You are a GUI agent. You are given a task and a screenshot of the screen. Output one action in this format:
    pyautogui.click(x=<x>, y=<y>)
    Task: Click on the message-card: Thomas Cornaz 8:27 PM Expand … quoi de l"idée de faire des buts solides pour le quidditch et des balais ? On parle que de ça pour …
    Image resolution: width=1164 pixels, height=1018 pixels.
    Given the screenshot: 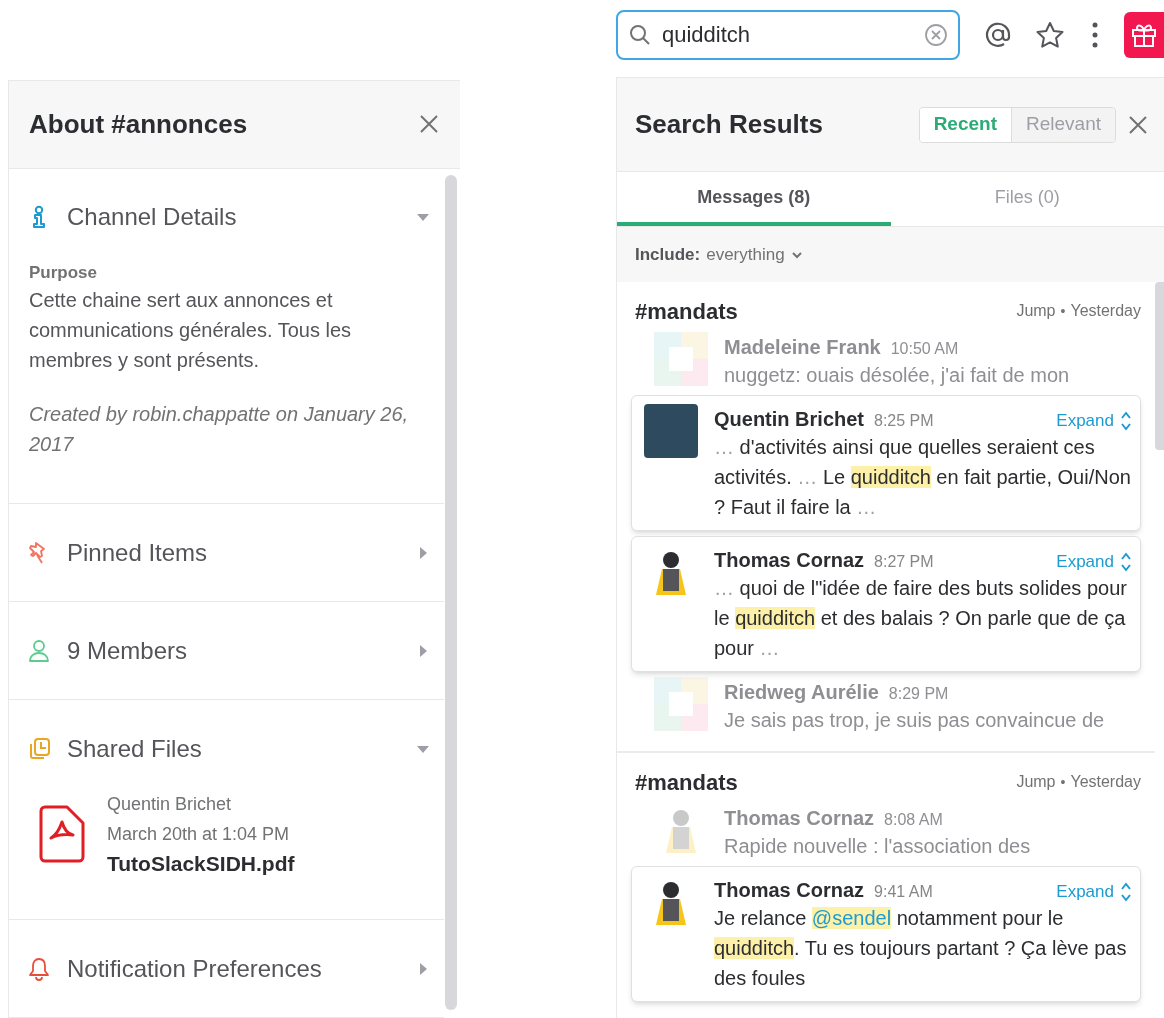 What is the action you would take?
    pyautogui.click(x=886, y=604)
    